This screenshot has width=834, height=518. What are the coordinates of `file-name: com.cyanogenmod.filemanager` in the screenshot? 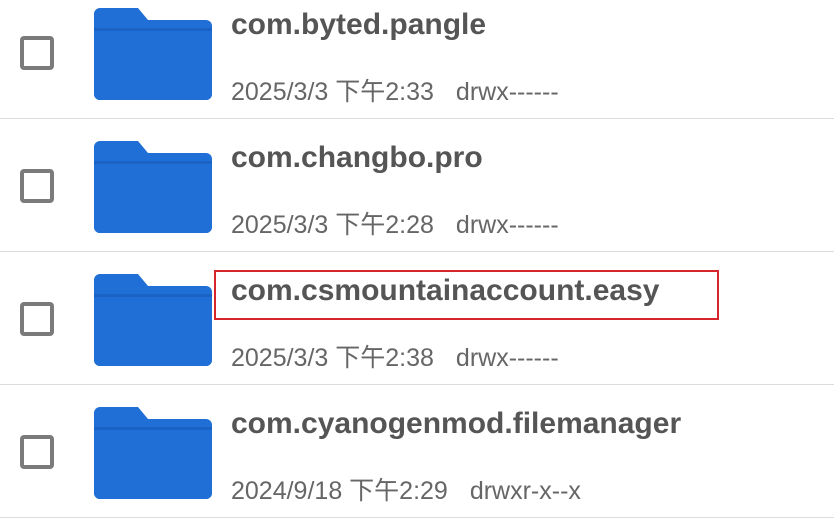 It's located at (456, 423).